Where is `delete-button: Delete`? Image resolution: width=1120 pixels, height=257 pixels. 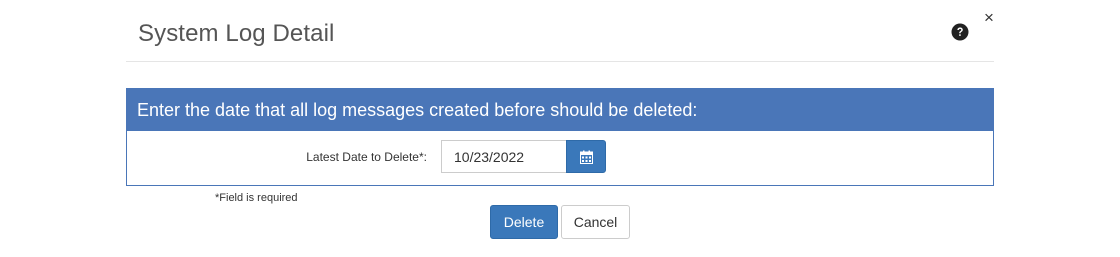
delete-button: Delete is located at coordinates (524, 222).